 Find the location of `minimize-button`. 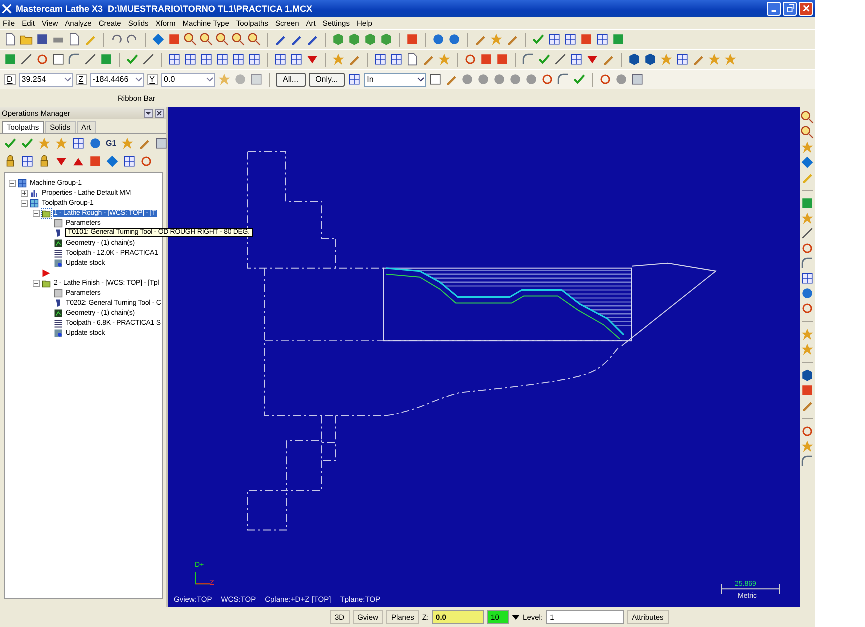

minimize-button is located at coordinates (774, 9).